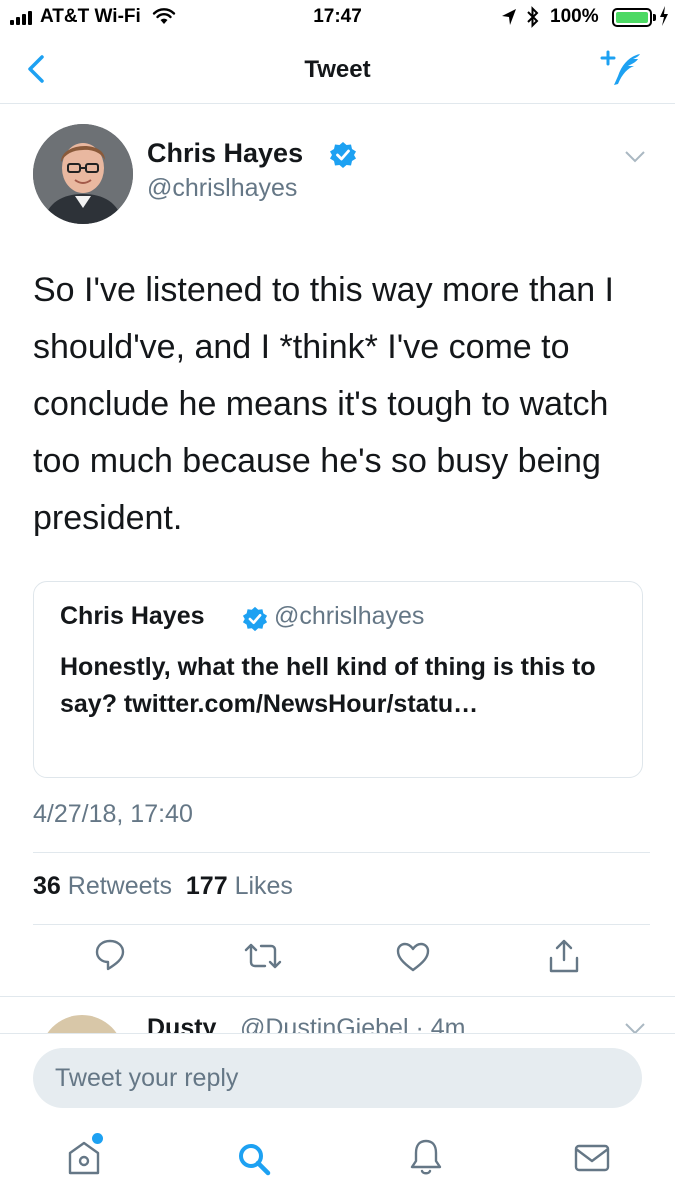  Describe the element at coordinates (225, 153) in the screenshot. I see `author-name: Chris Hayes` at that location.